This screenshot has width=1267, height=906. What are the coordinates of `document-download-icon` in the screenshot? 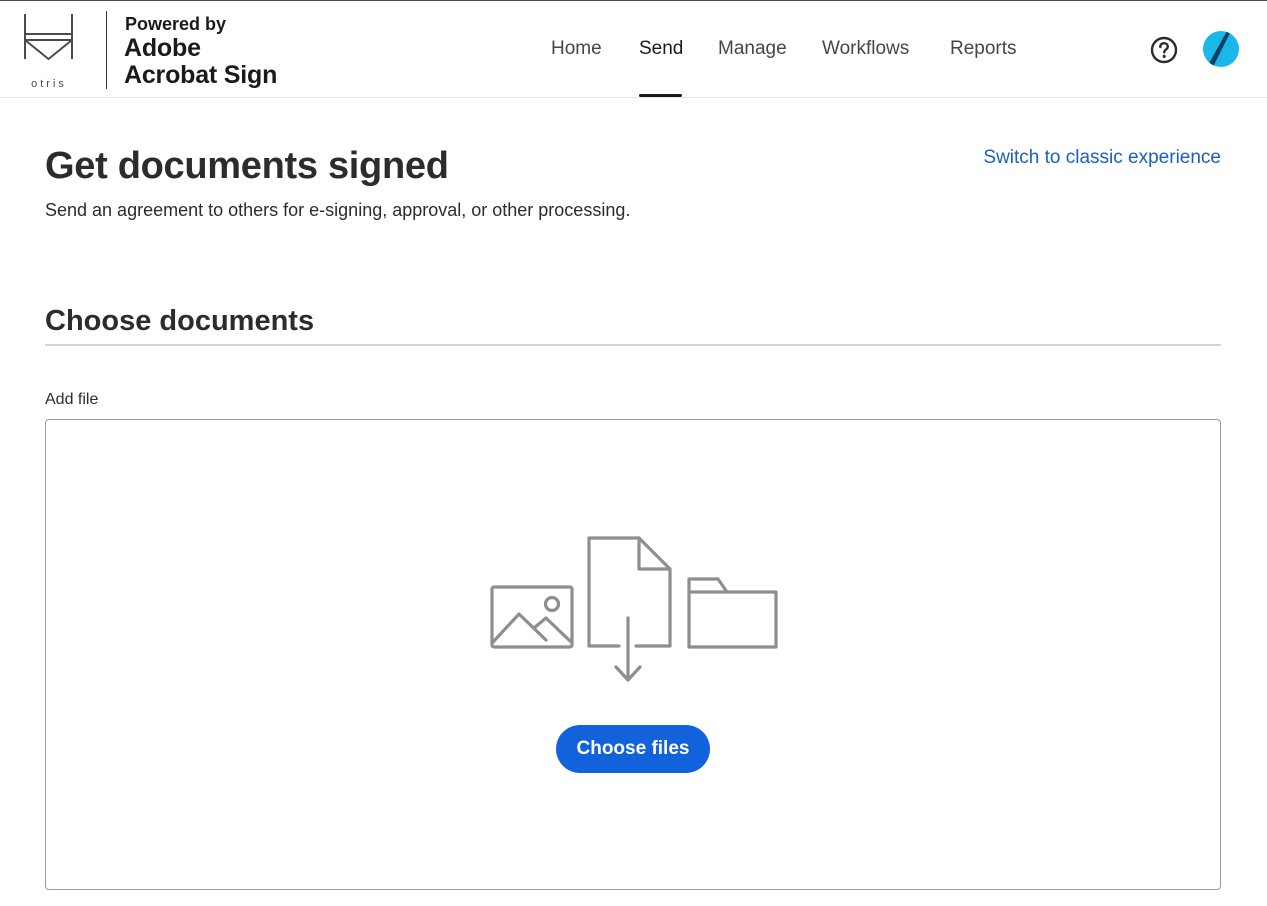 It's located at (629, 609).